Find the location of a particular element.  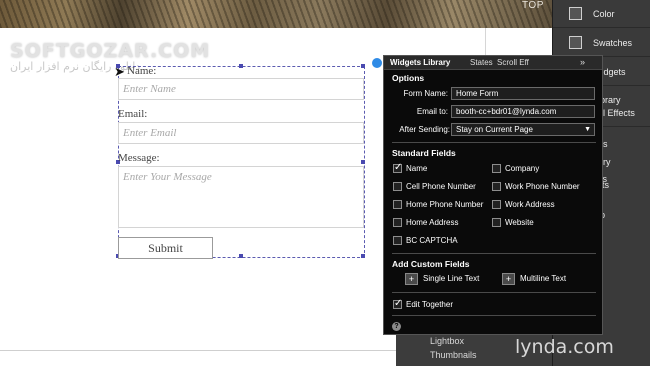

tab-states: States is located at coordinates (481, 62).